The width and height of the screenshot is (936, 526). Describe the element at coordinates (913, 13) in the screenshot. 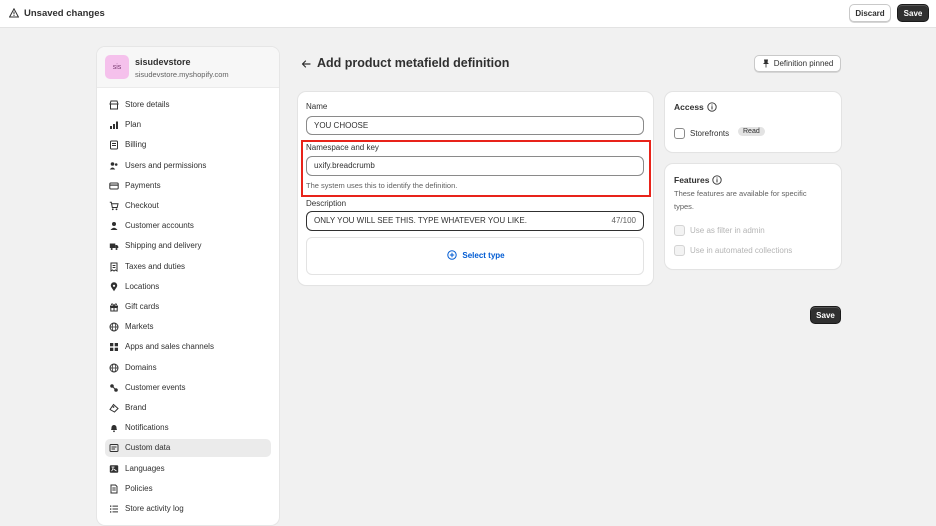

I see `save-button: Save` at that location.